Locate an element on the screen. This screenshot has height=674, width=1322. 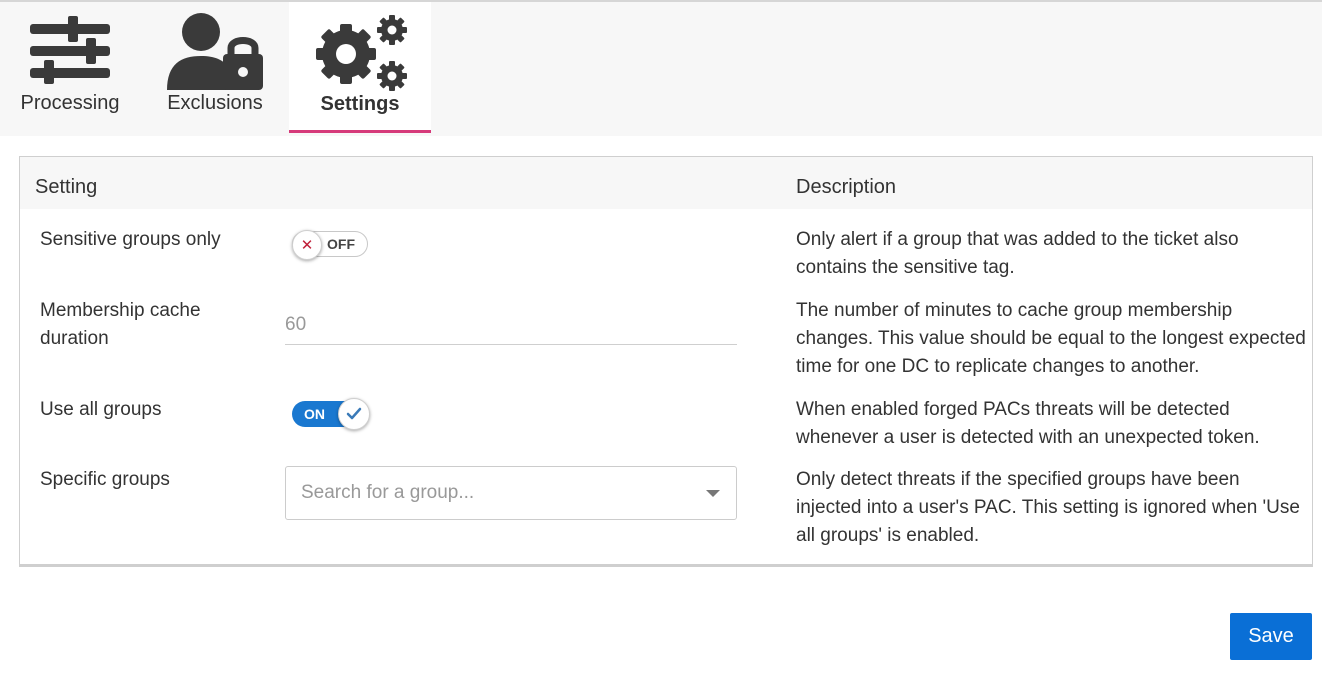
setting-label-use-all-groups: Use all groups is located at coordinates (101, 409).